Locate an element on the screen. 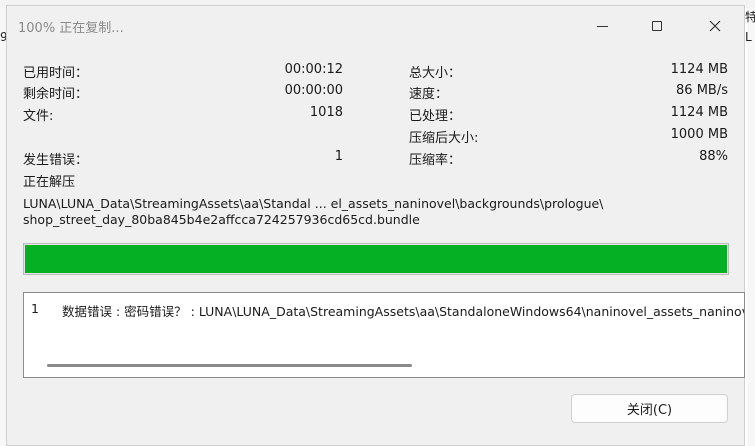 The height and width of the screenshot is (446, 755). horizontal-scrollbar is located at coordinates (384, 366).